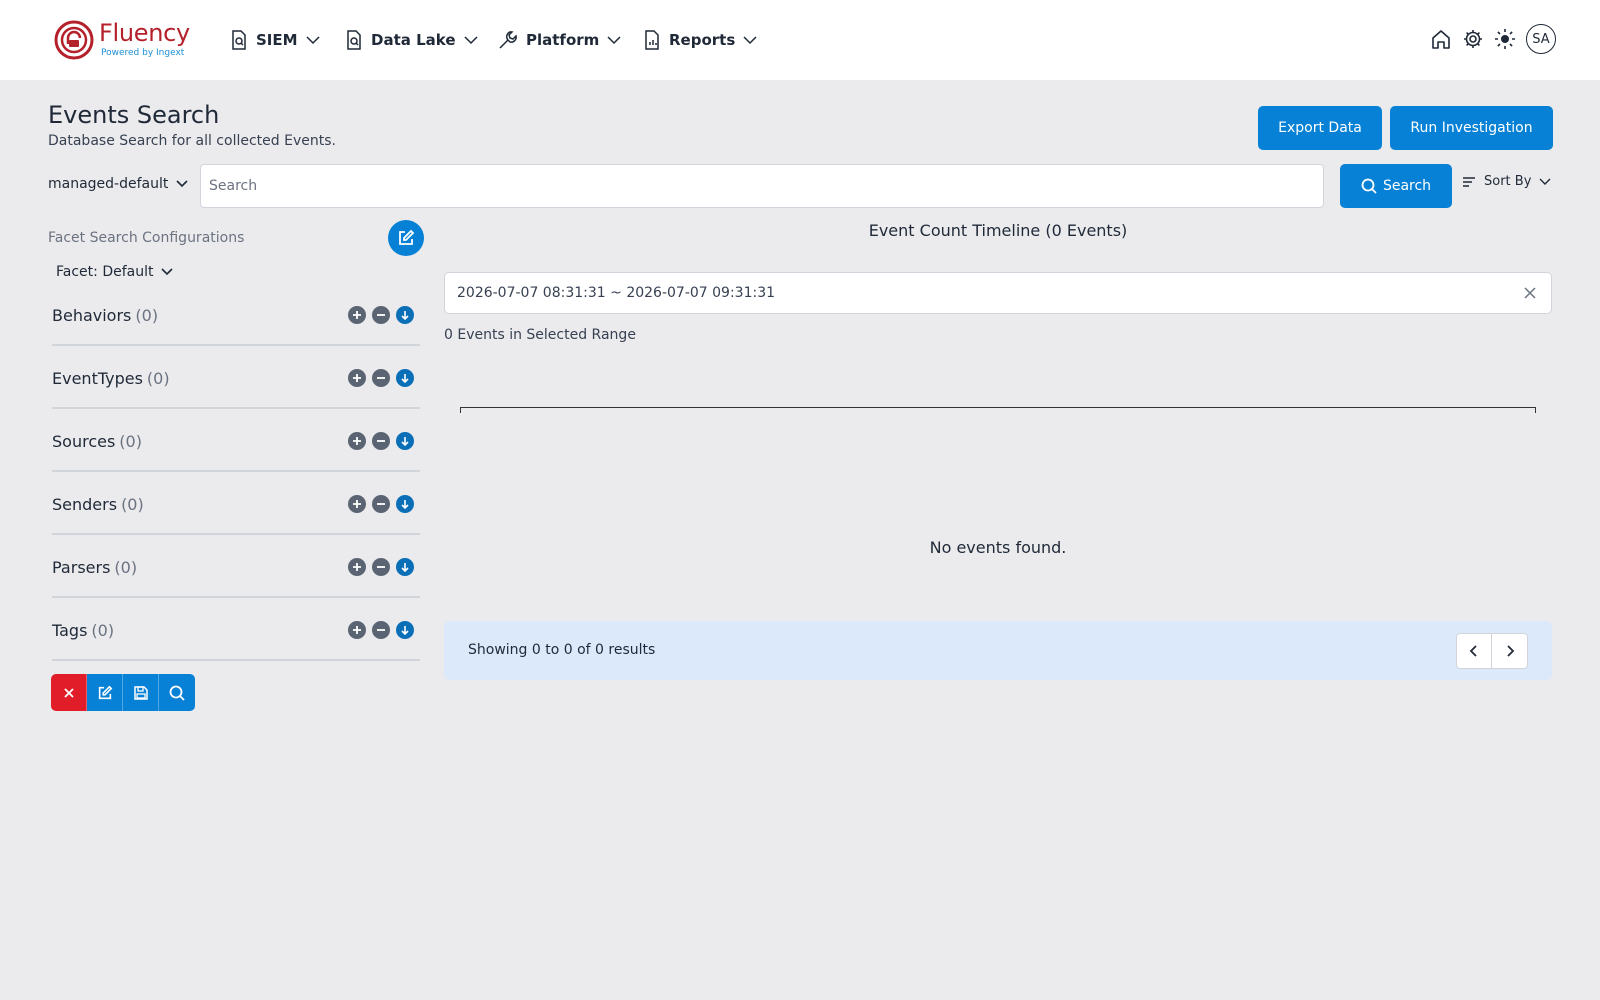  Describe the element at coordinates (84, 441) in the screenshot. I see `facet-label: Sources` at that location.